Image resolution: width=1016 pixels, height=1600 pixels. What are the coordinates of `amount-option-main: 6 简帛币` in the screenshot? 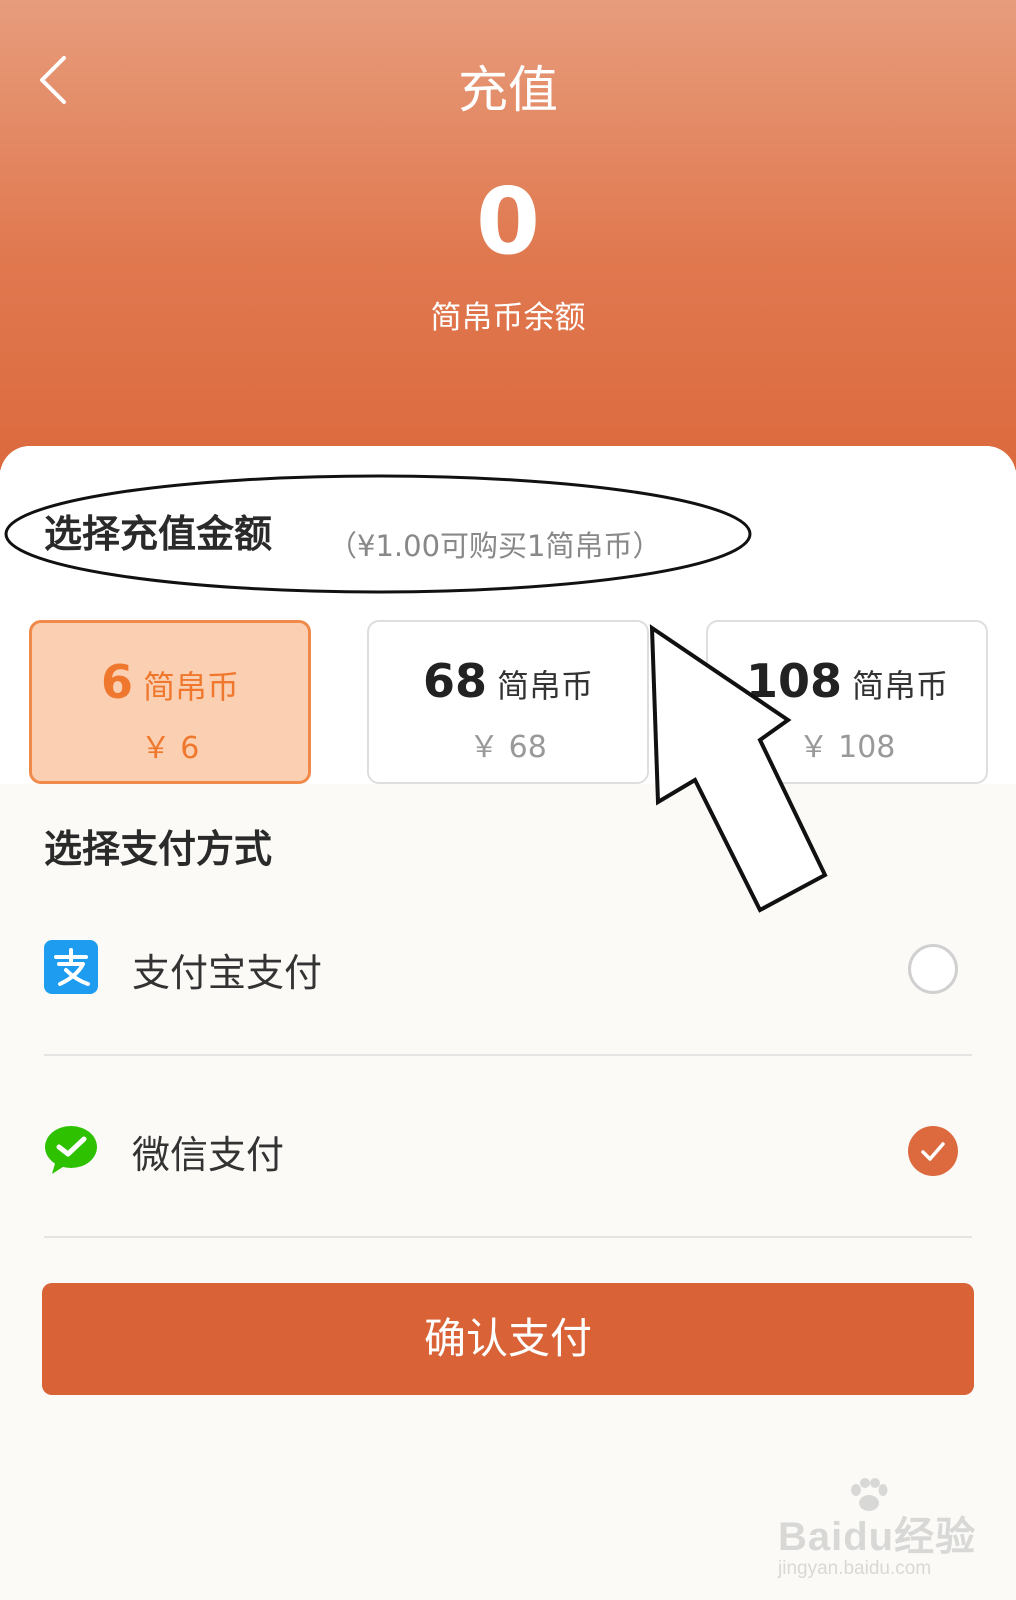 It's located at (170, 682).